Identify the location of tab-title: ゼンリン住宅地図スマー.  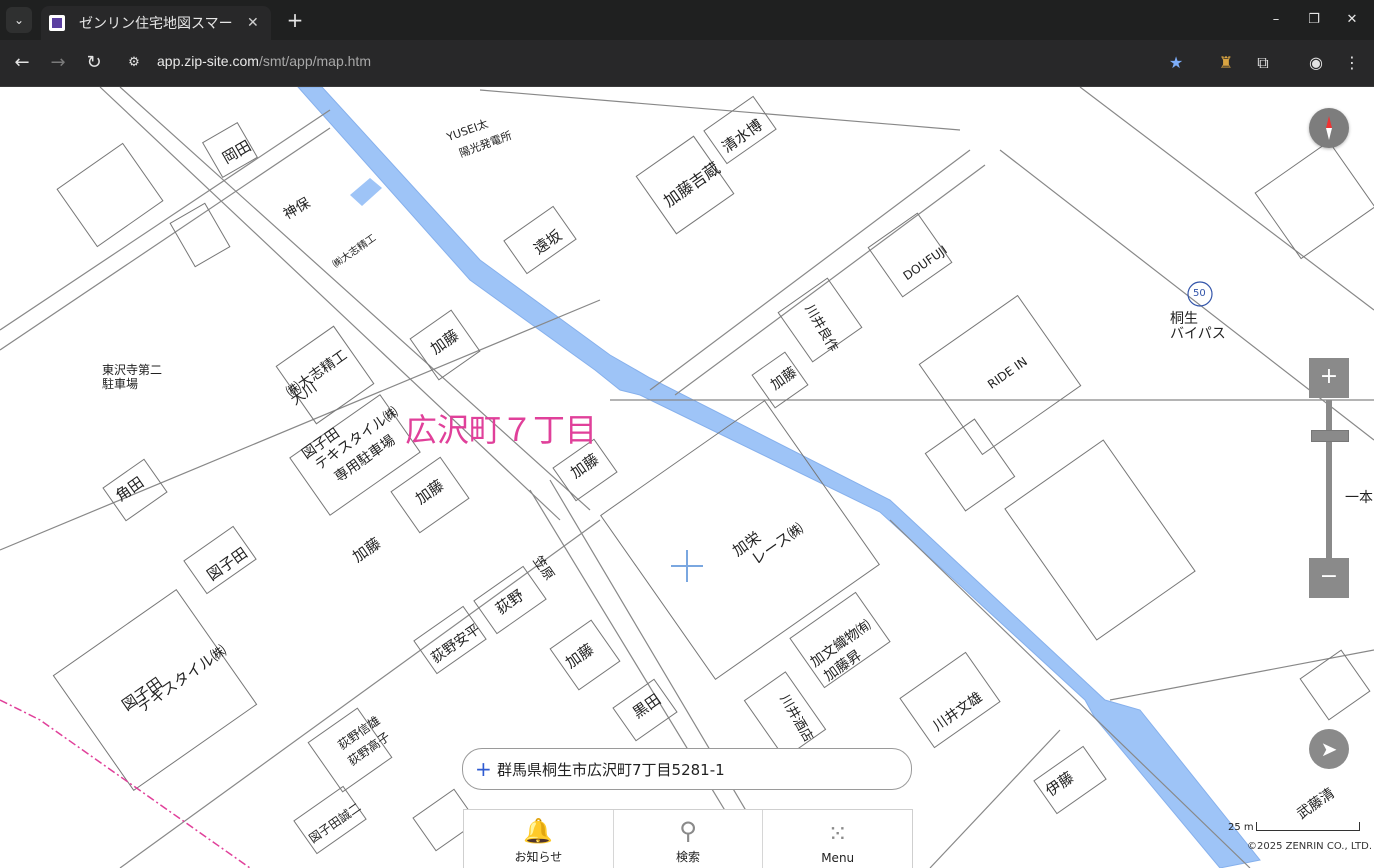
(156, 24).